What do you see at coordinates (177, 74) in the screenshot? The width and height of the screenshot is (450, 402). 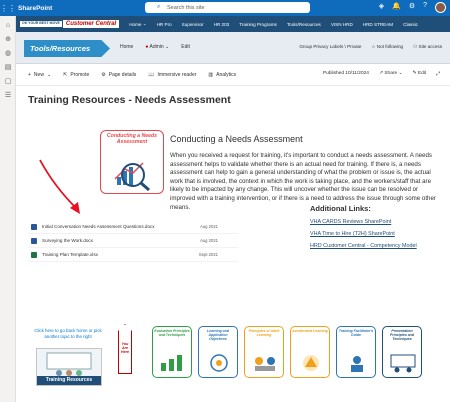 I see `immersive-reader-label: Immersive reader` at bounding box center [177, 74].